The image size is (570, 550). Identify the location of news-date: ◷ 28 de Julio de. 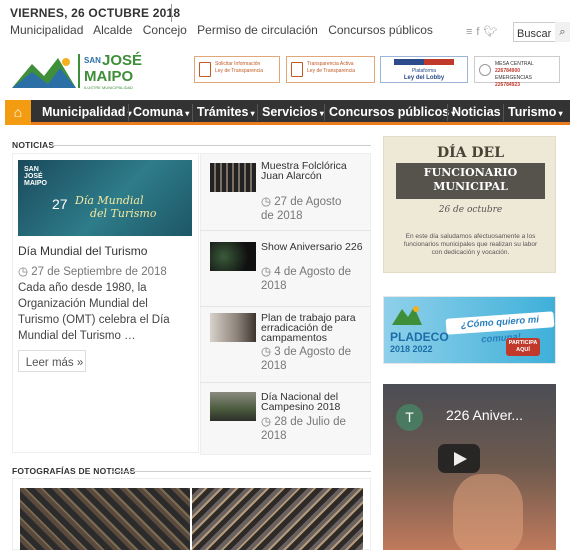
(303, 421).